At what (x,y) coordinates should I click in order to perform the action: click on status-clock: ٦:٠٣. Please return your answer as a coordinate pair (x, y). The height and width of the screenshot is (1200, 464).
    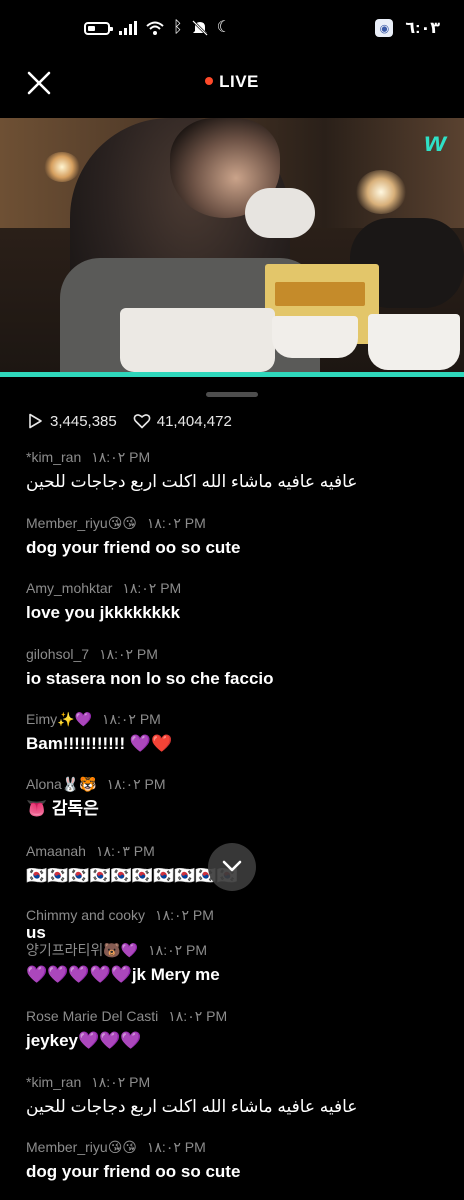
    Looking at the image, I should click on (422, 28).